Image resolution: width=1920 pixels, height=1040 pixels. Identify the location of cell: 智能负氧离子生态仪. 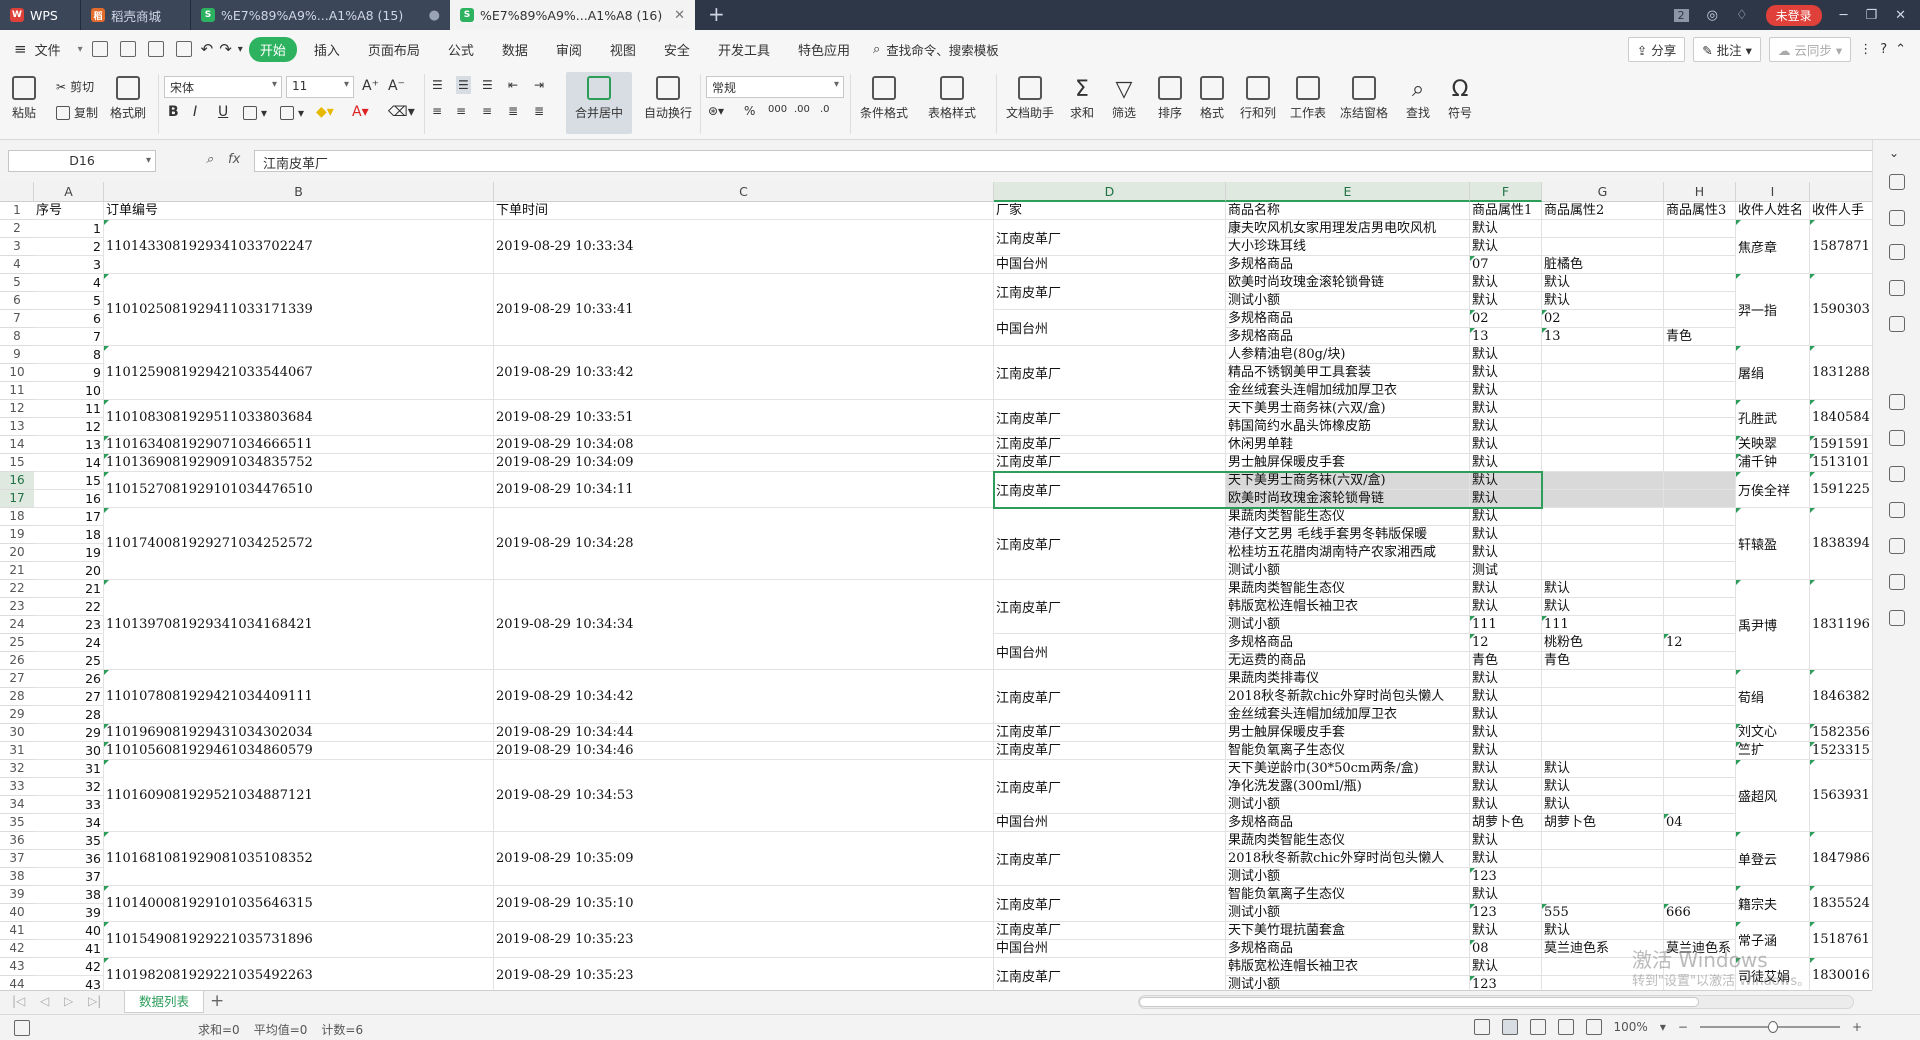
(1348, 895).